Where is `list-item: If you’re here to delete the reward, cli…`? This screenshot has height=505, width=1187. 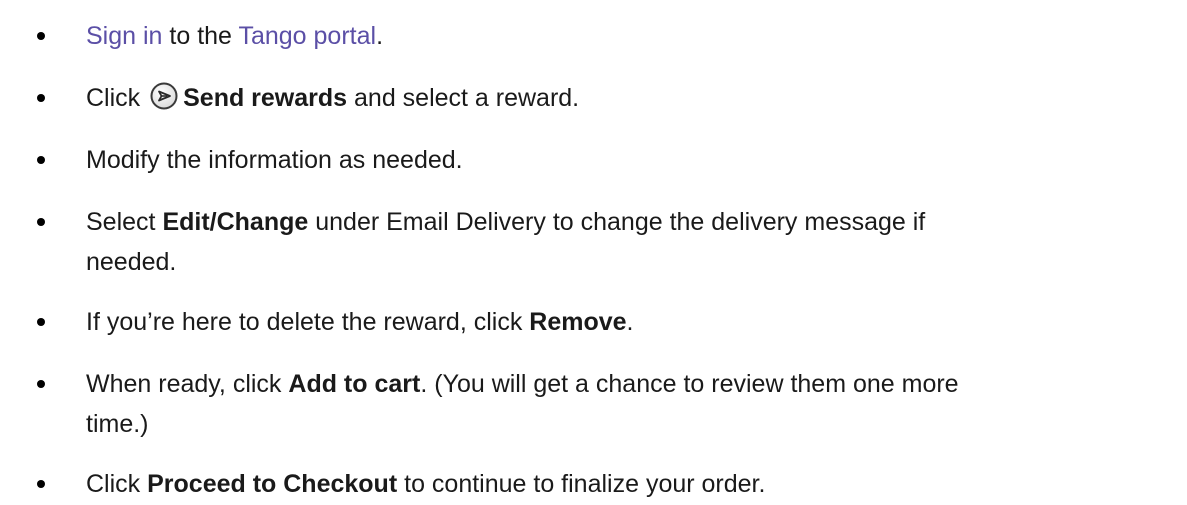 list-item: If you’re here to delete the reward, cli… is located at coordinates (593, 322).